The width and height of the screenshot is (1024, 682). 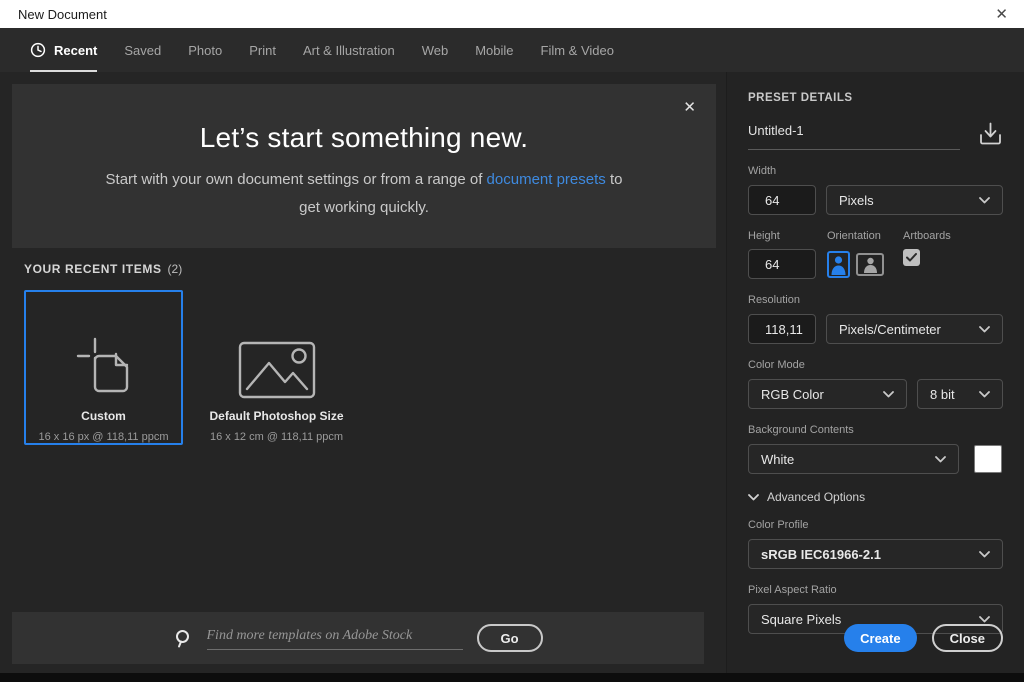 I want to click on portrait-orientation-button, so click(x=838, y=264).